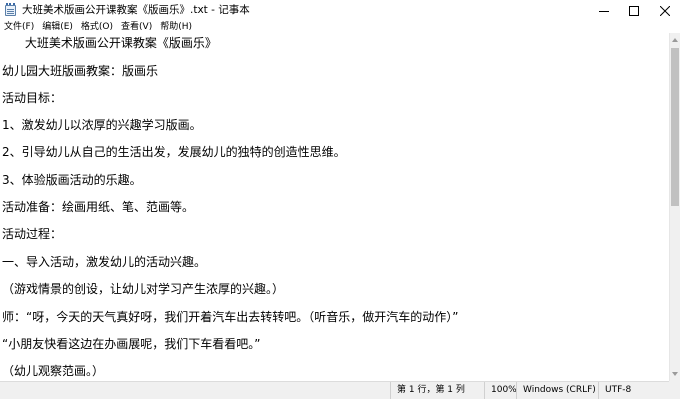  What do you see at coordinates (633, 390) in the screenshot?
I see `encoding: UTF-8` at bounding box center [633, 390].